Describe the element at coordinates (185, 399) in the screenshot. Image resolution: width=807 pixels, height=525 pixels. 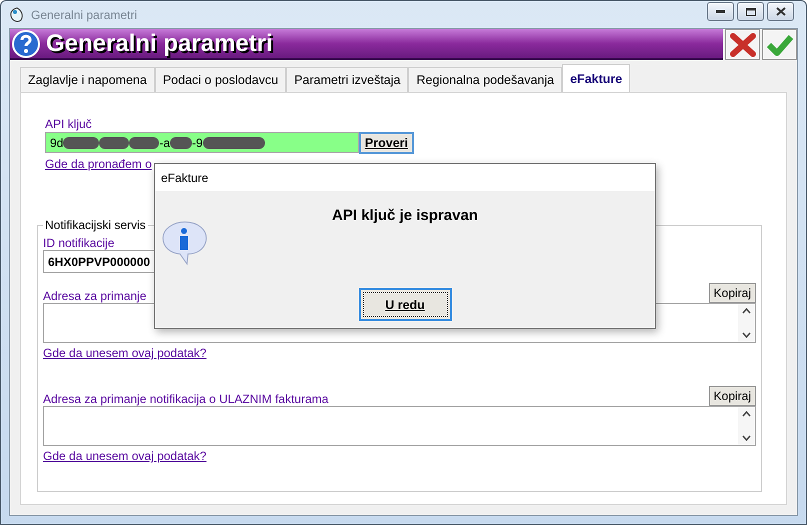
I see `field-label: Adresa za primanje notifikacija o ULAZNIM fakturama` at that location.